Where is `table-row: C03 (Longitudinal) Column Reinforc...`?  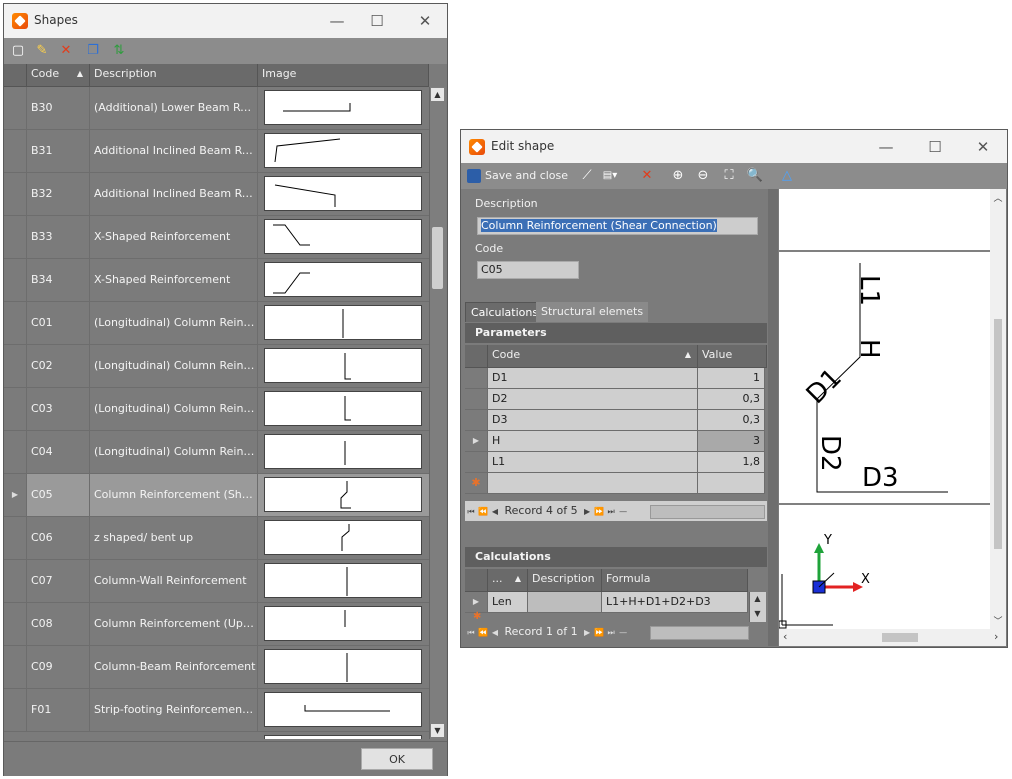 table-row: C03 (Longitudinal) Column Reinforc... is located at coordinates (216, 409).